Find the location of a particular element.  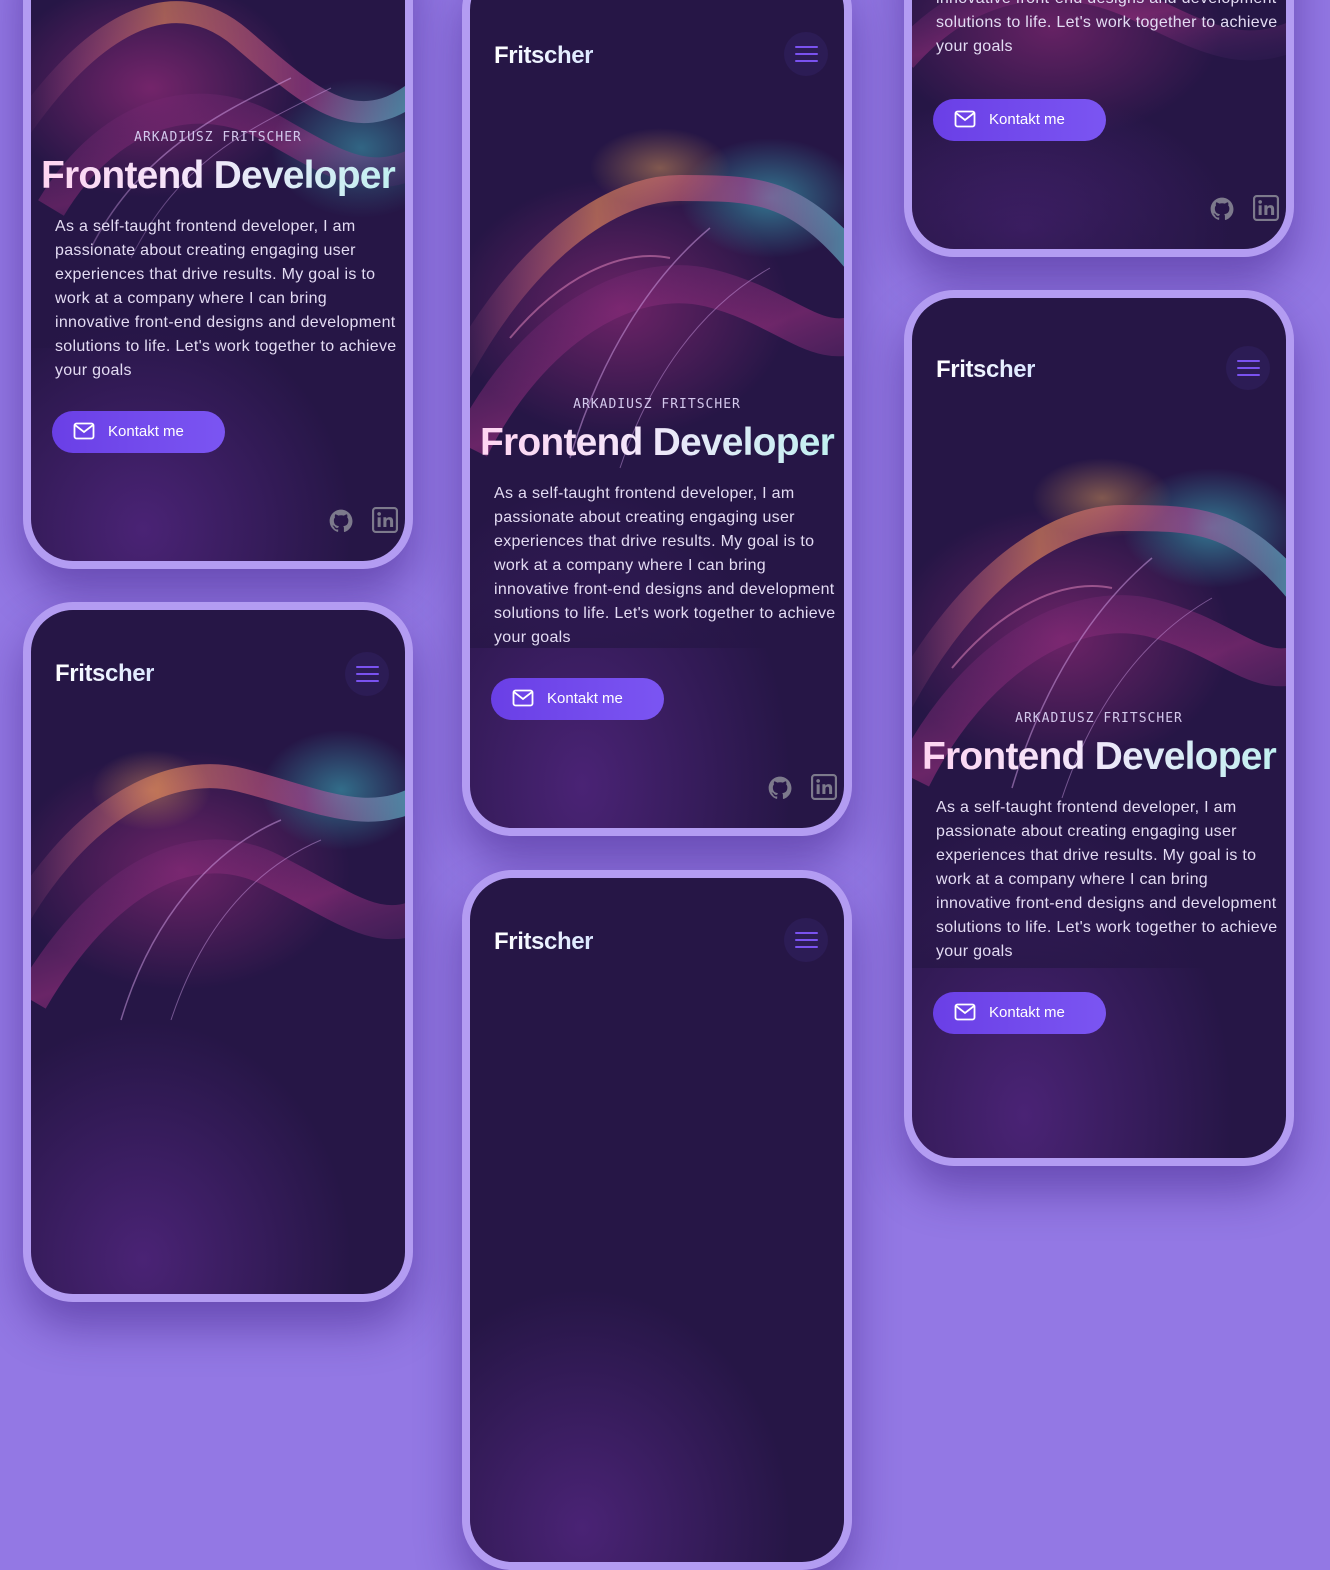

phone-mockup-4: Fritscher is located at coordinates (657, 1220).